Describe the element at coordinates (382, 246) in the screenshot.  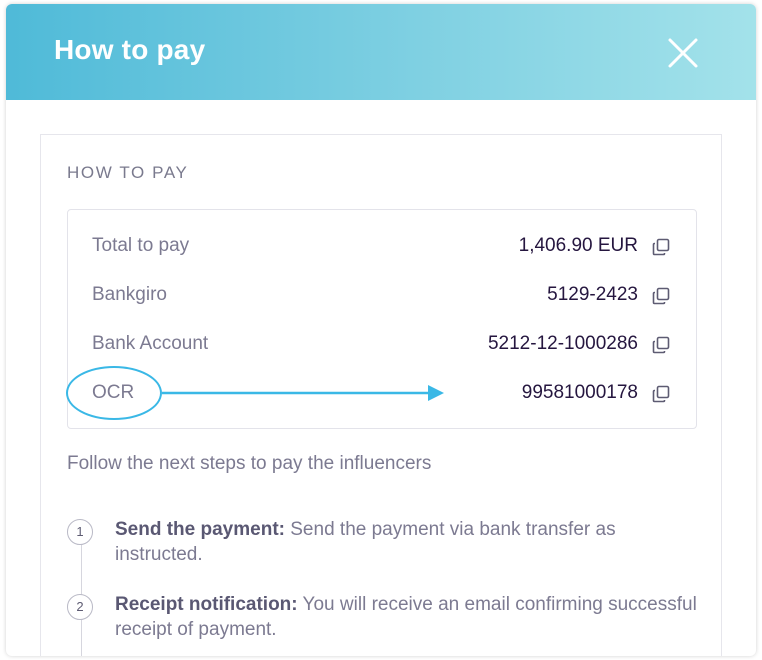
I see `row-total-to-pay: Total to pay 1,406.90 EUR` at that location.